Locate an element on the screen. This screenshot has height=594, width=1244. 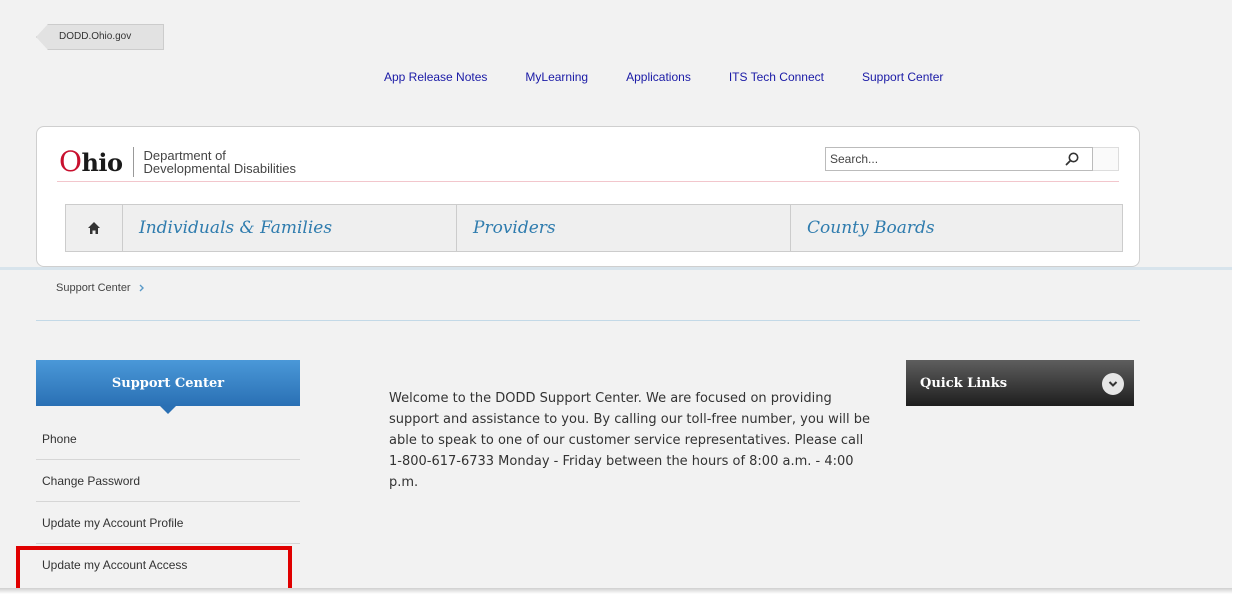
sidebar-item-phone: Phone is located at coordinates (168, 439).